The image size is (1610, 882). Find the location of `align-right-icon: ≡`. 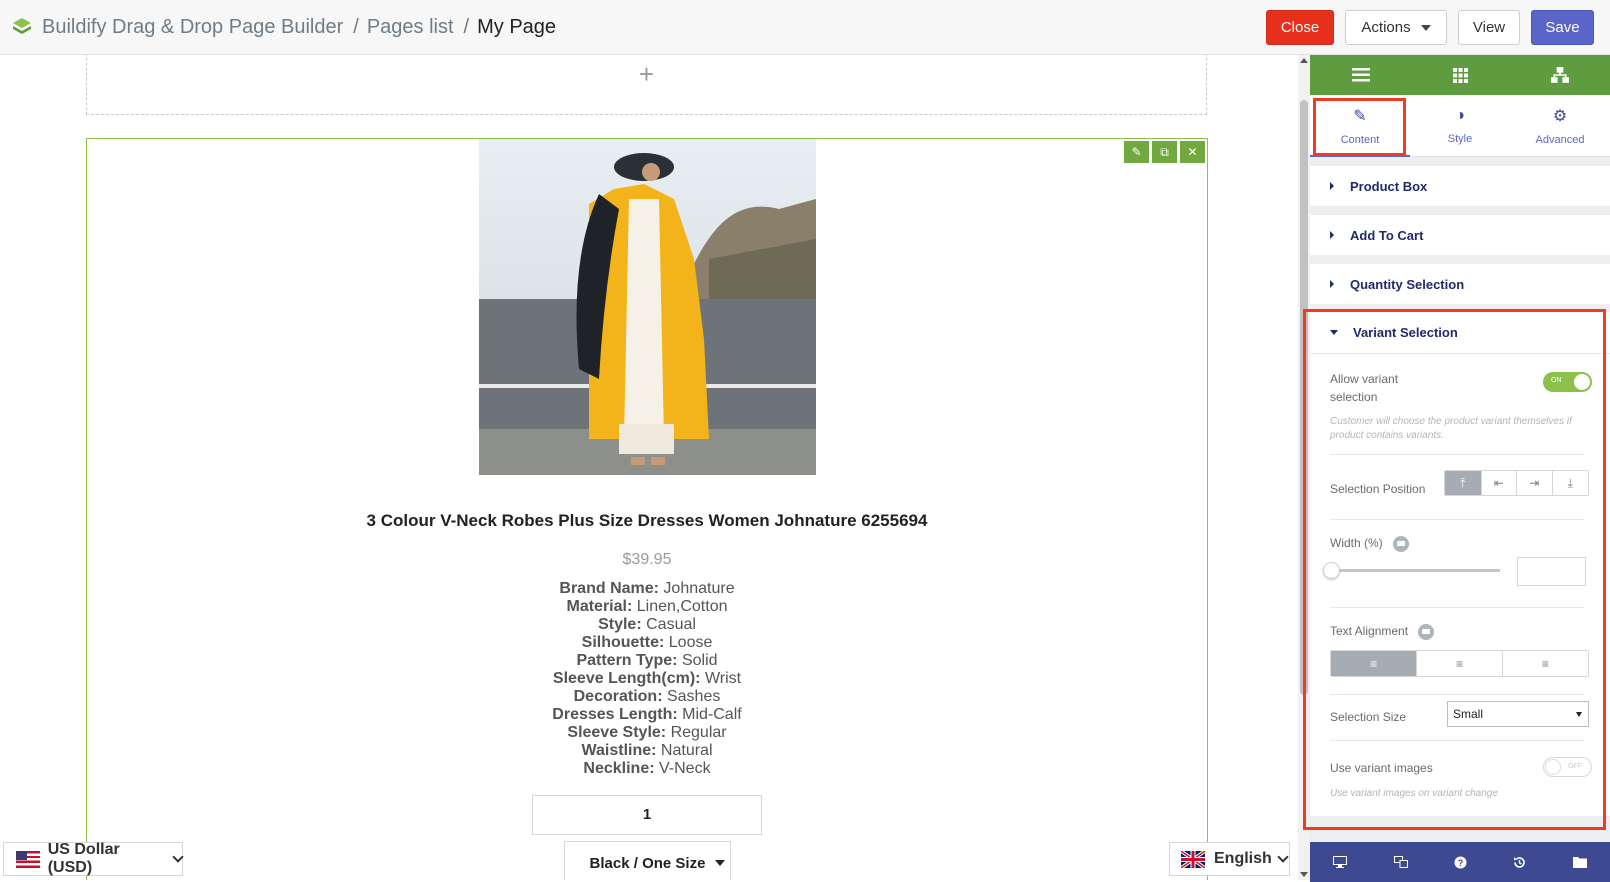

align-right-icon: ≡ is located at coordinates (1544, 663).